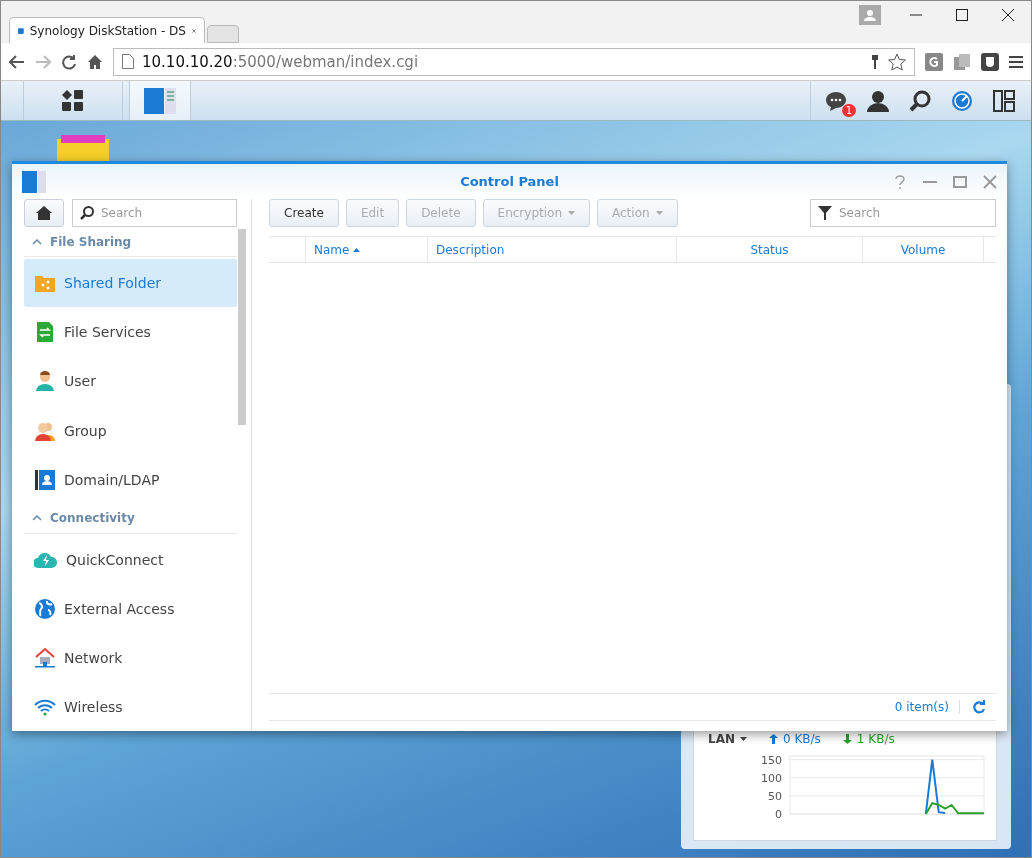  I want to click on upload-rate: 0 KB/s, so click(802, 739).